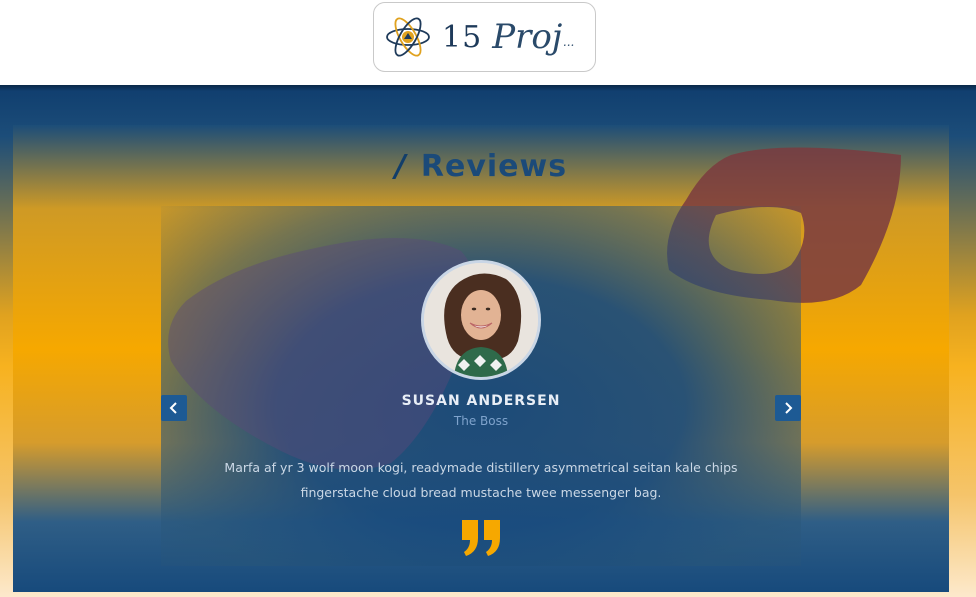 The image size is (976, 597). I want to click on title-text: Reviews, so click(494, 166).